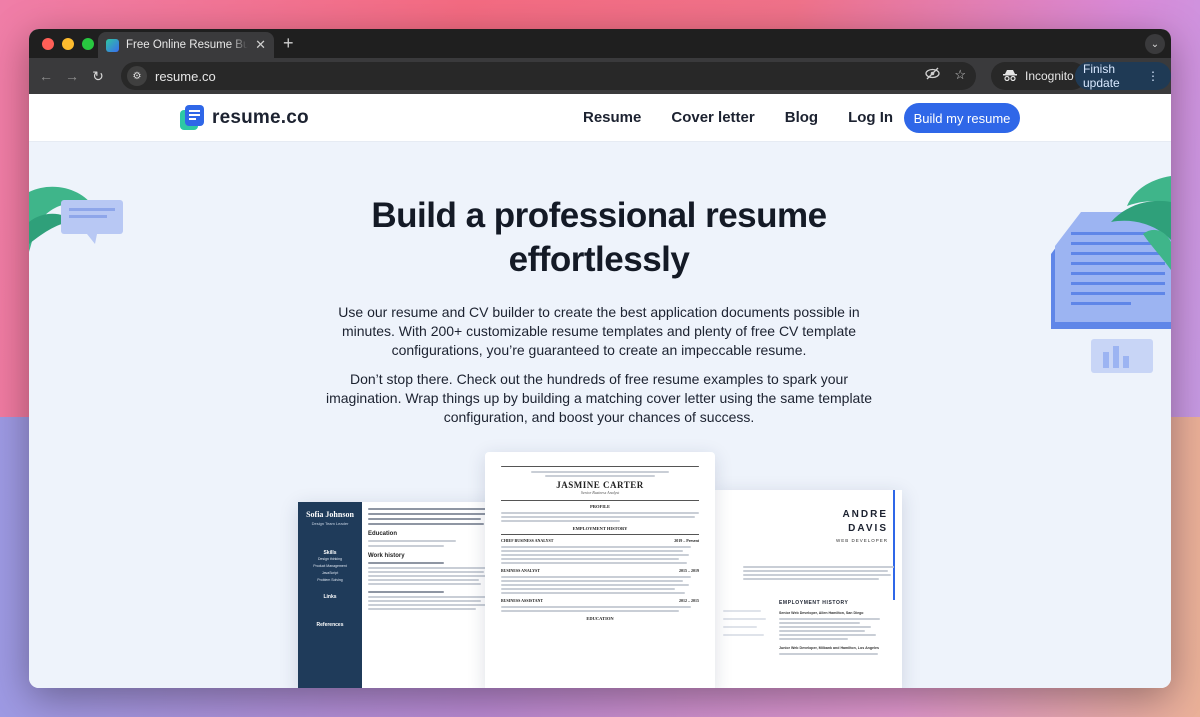  I want to click on resume-role: WEB DEVELOPER, so click(861, 540).